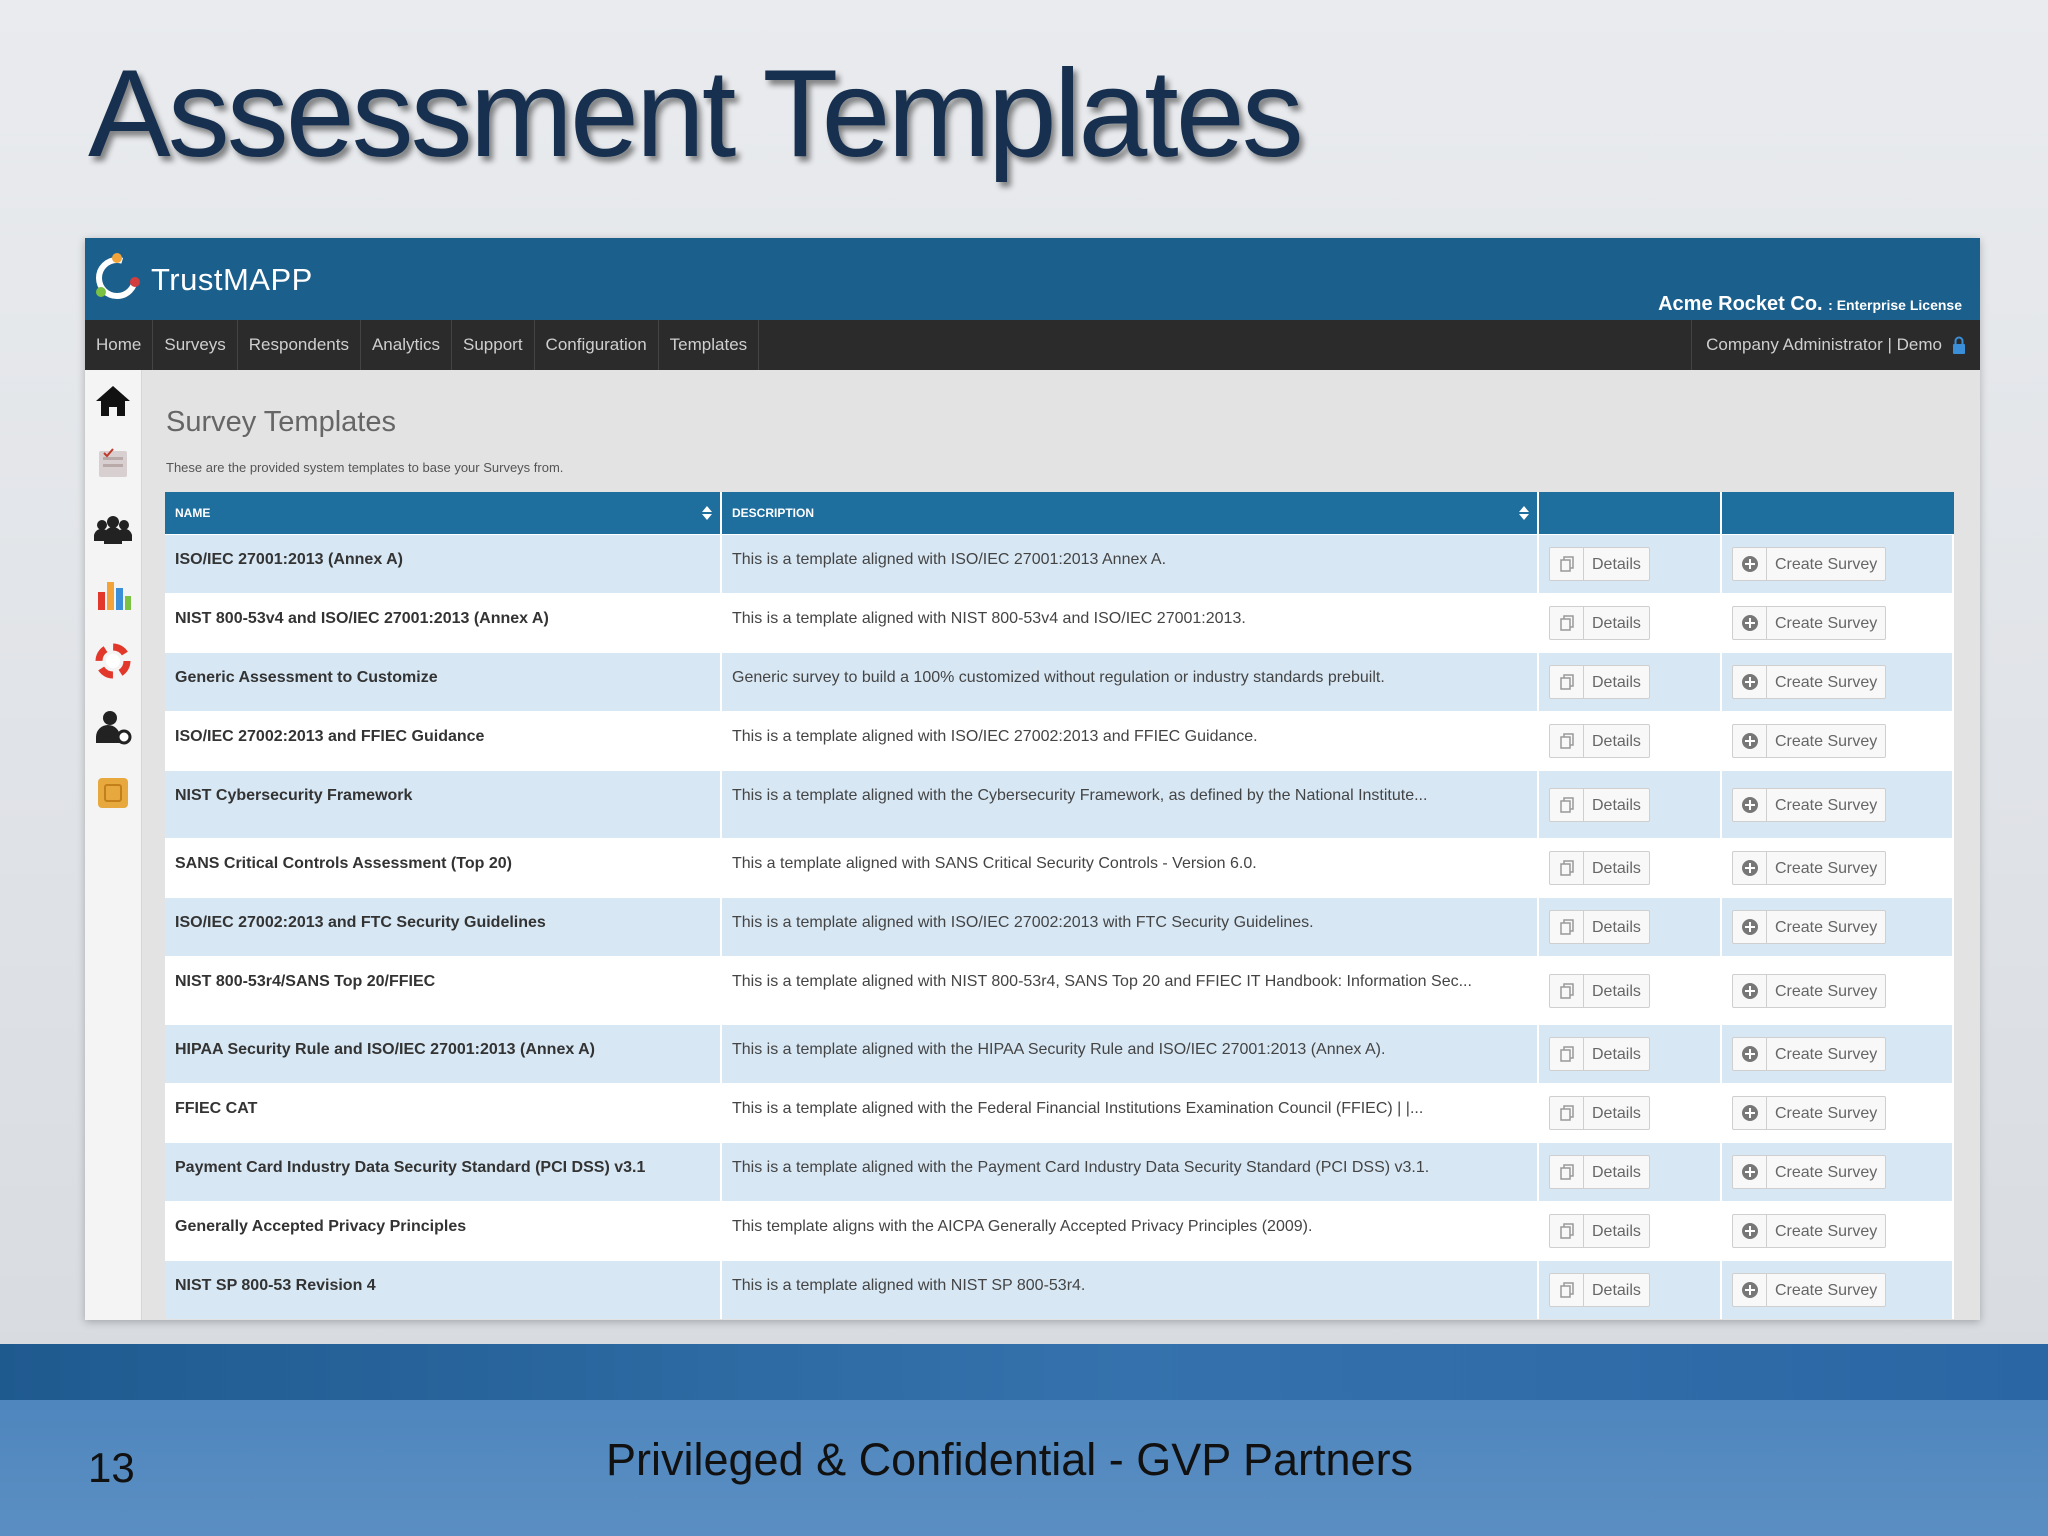  I want to click on column-header-description: DESCRIPTION, so click(1130, 513).